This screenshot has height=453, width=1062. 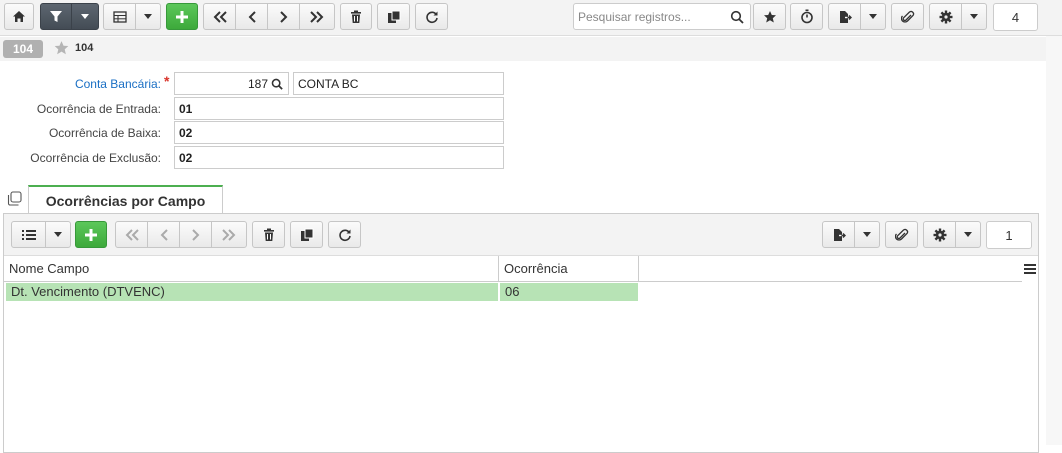 What do you see at coordinates (80, 84) in the screenshot?
I see `conta-bancaria-label: Conta Bancária:` at bounding box center [80, 84].